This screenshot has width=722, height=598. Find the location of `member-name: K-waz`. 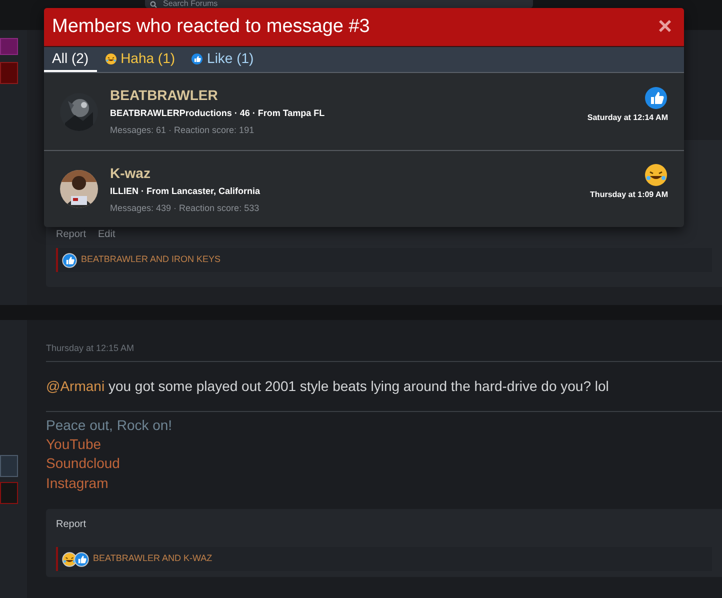

member-name: K-waz is located at coordinates (344, 173).